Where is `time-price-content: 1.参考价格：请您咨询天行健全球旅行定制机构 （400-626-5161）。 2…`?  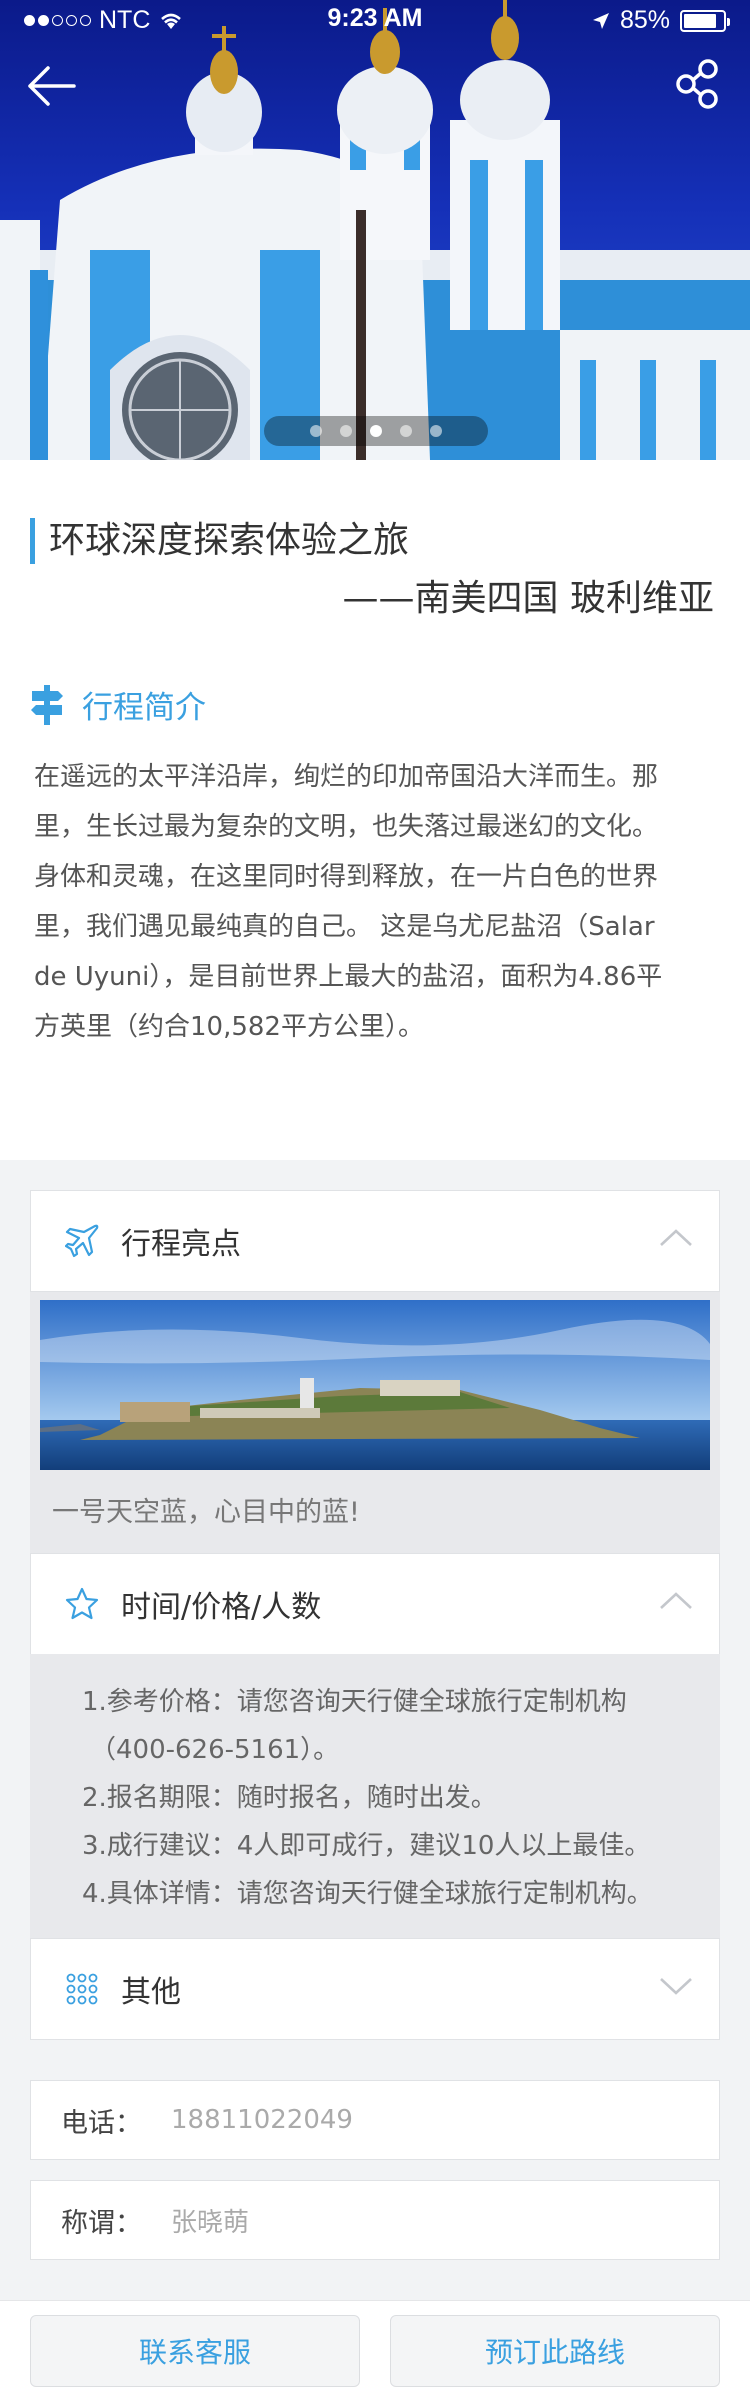
time-price-content: 1.参考价格：请您咨询天行健全球旅行定制机构 （400-626-5161）。 2… is located at coordinates (375, 1796).